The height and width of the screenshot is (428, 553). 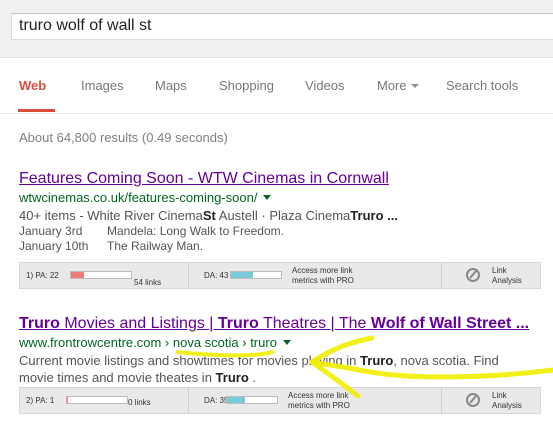 I want to click on snippet-bold: St, so click(x=209, y=215).